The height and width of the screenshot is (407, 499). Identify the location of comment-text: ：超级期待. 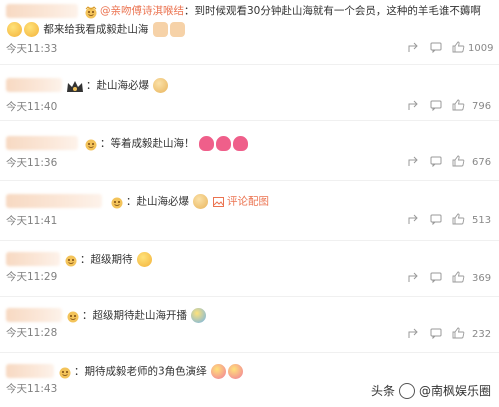
(116, 259).